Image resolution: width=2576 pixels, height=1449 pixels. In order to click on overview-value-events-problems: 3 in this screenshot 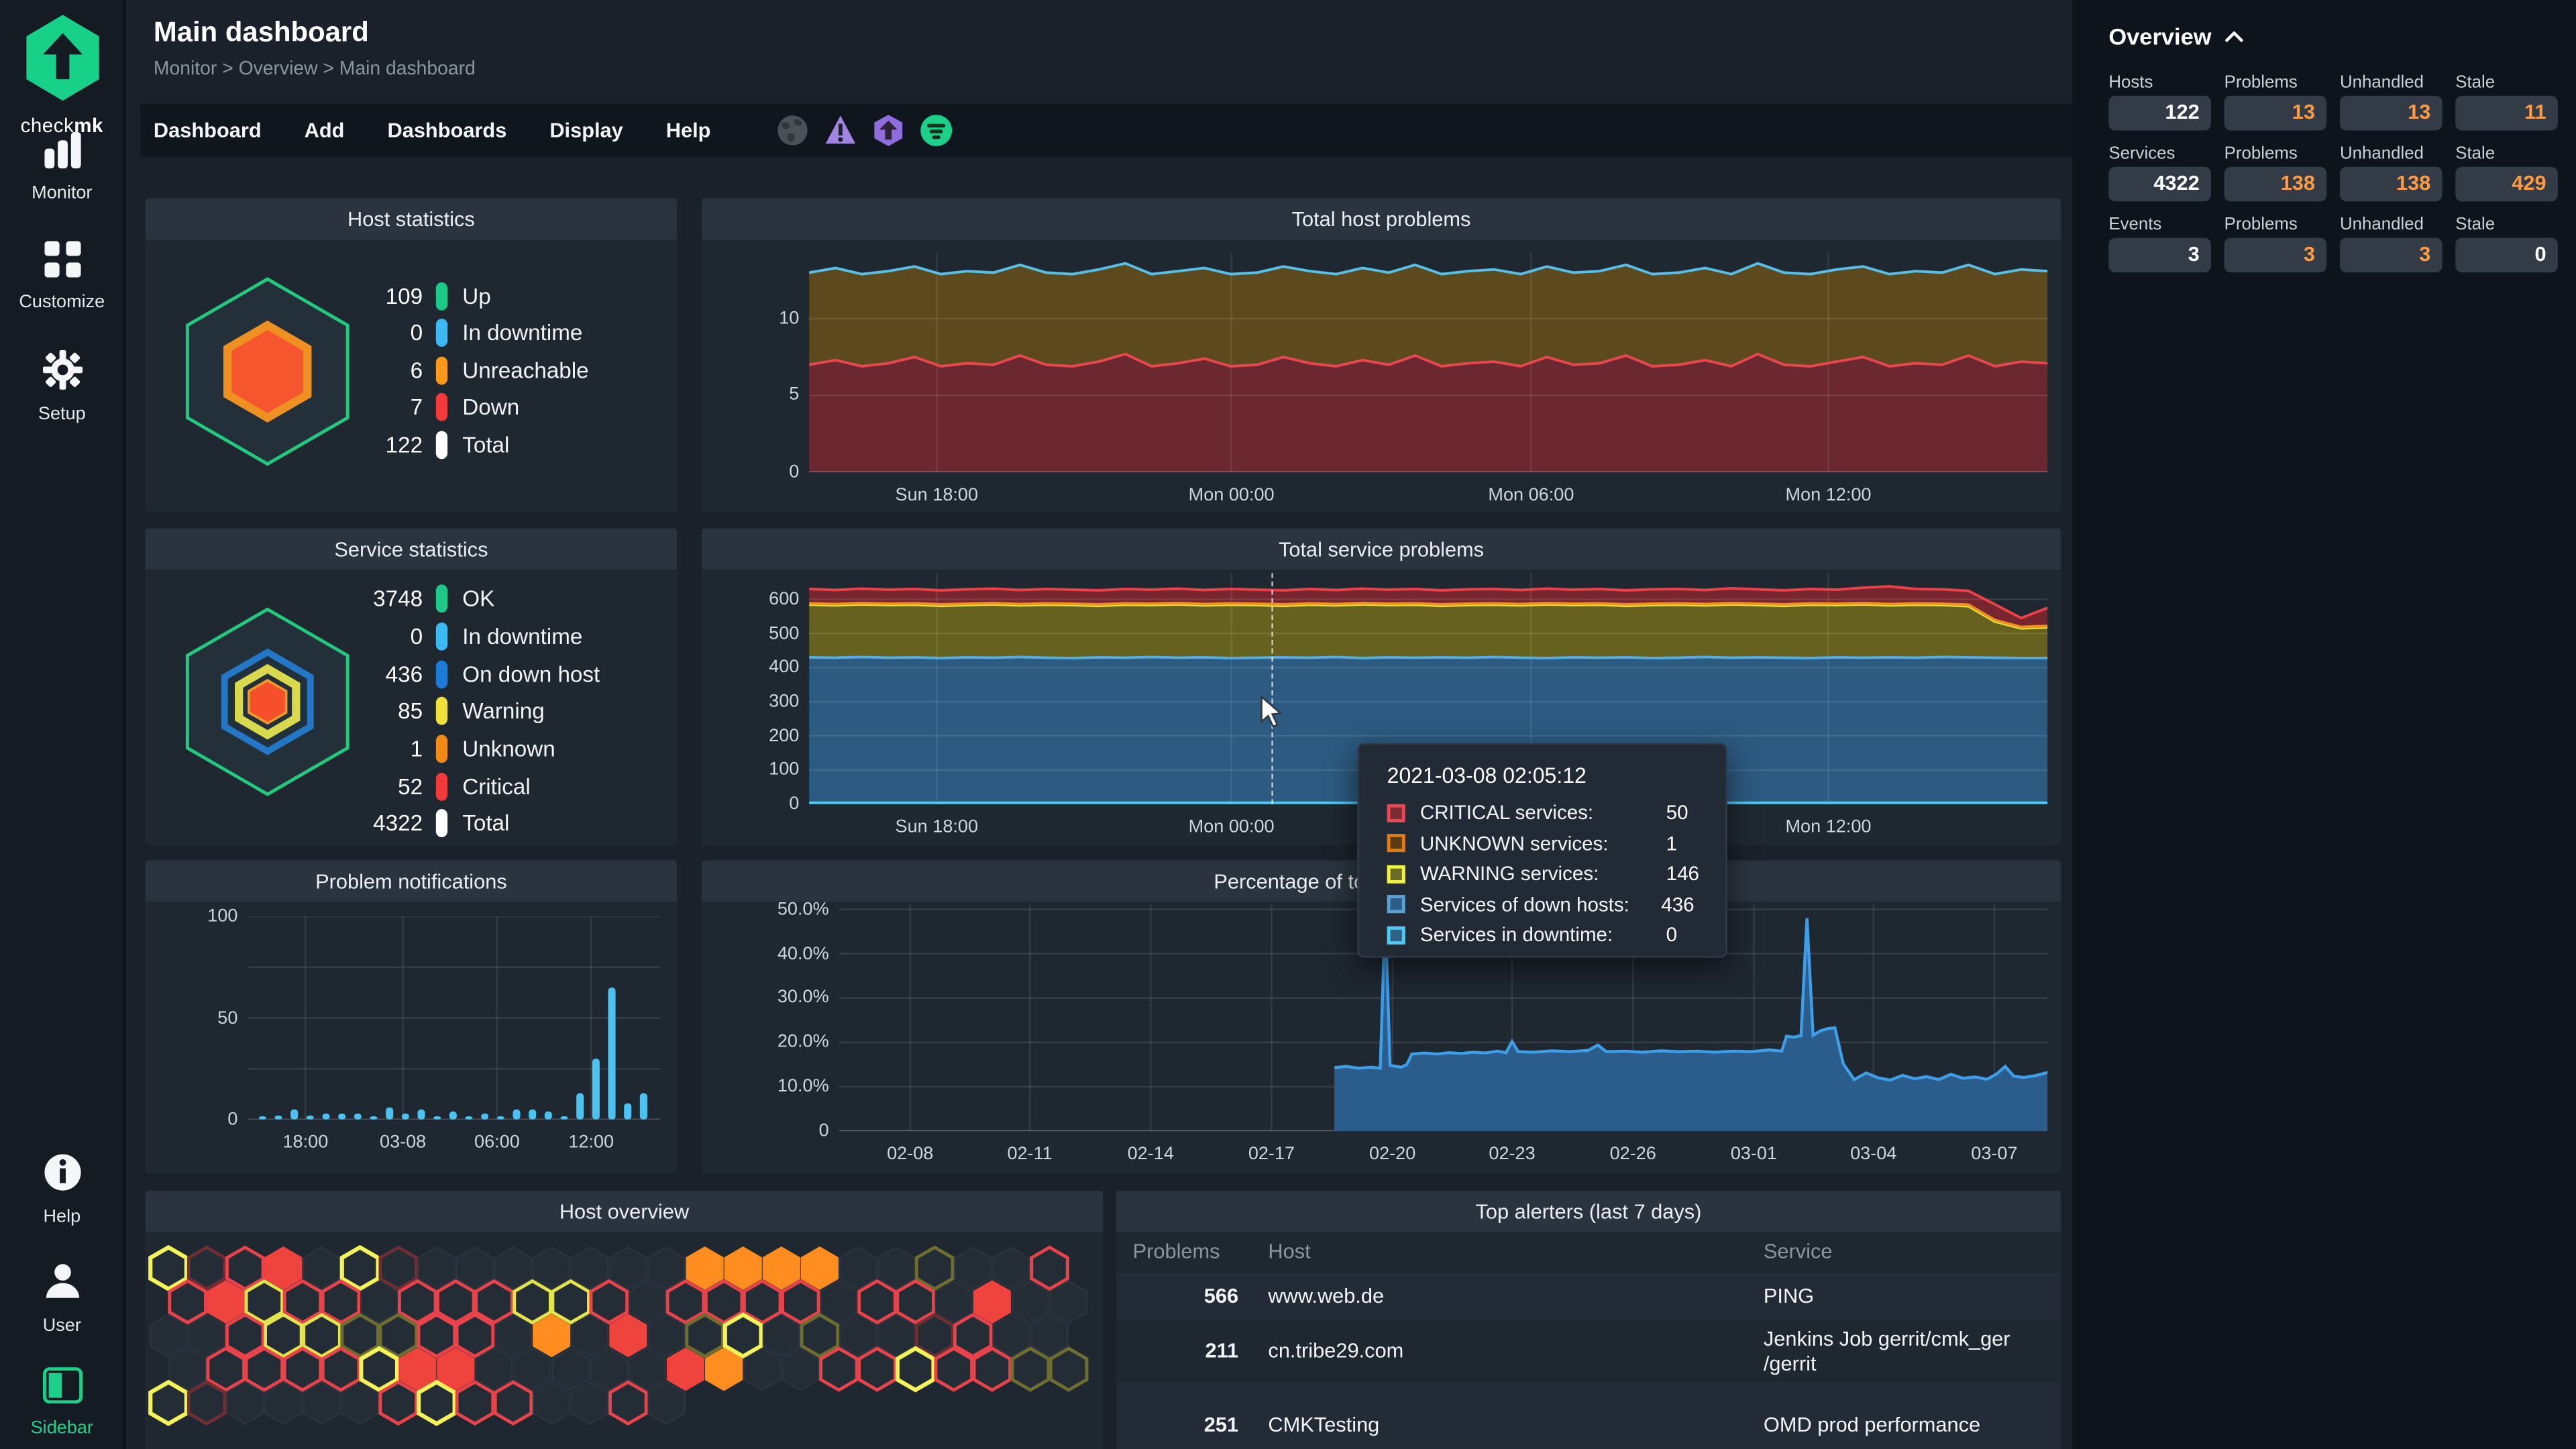, I will do `click(2275, 255)`.